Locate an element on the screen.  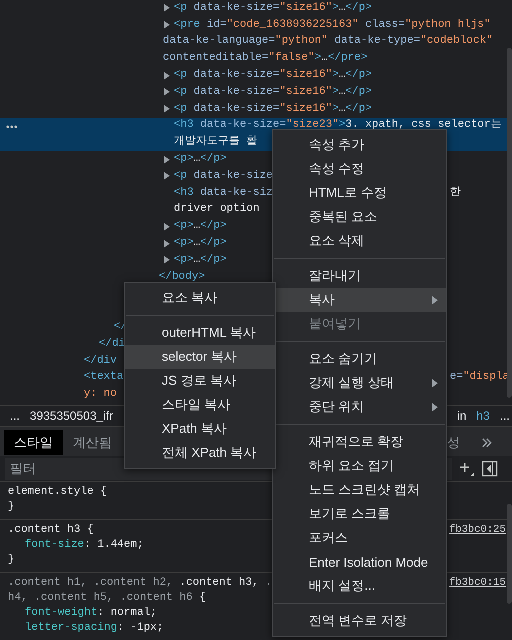
menu-item: 하위 요소 접기 is located at coordinates (359, 466).